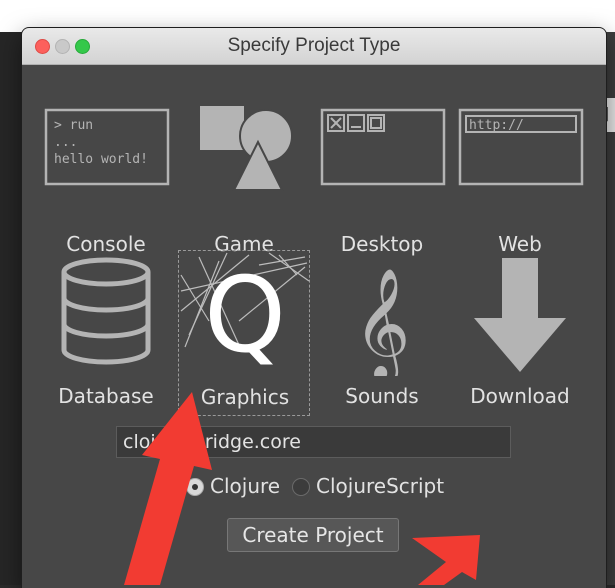  What do you see at coordinates (106, 244) in the screenshot?
I see `project-type-label: Console` at bounding box center [106, 244].